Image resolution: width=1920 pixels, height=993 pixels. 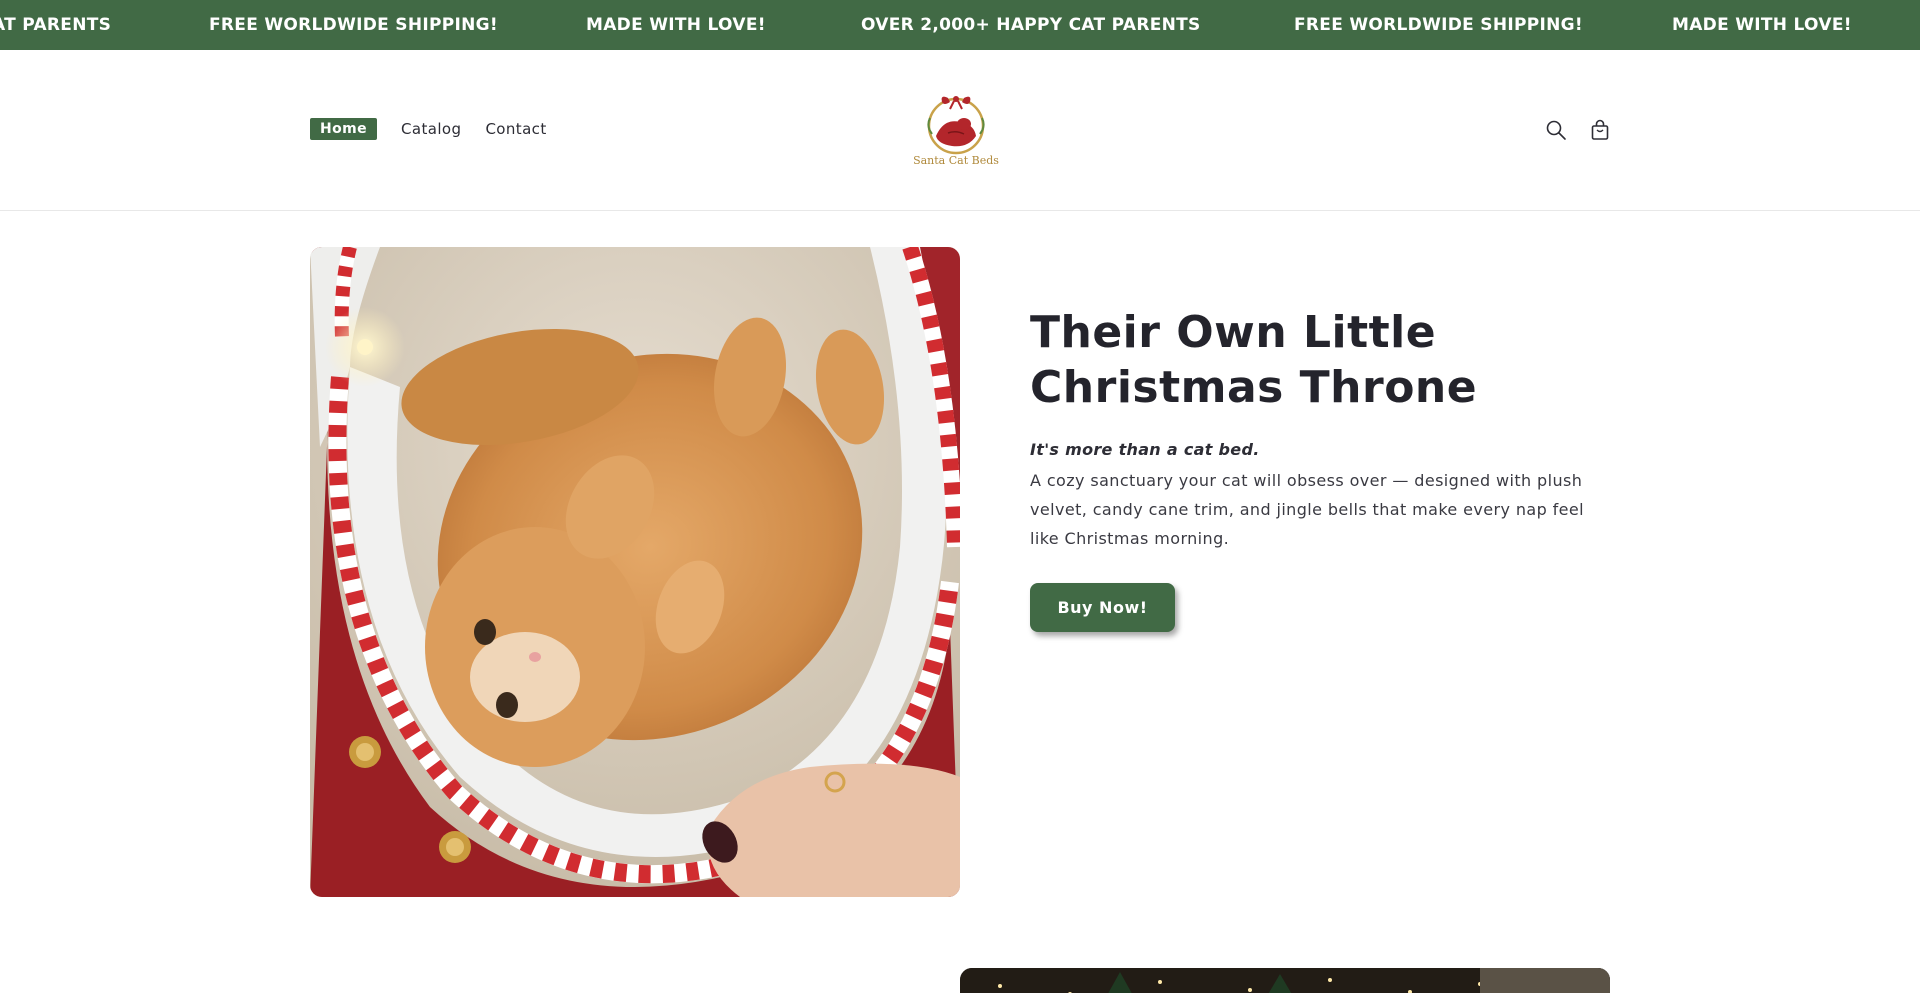 I want to click on search-icon, so click(x=1556, y=130).